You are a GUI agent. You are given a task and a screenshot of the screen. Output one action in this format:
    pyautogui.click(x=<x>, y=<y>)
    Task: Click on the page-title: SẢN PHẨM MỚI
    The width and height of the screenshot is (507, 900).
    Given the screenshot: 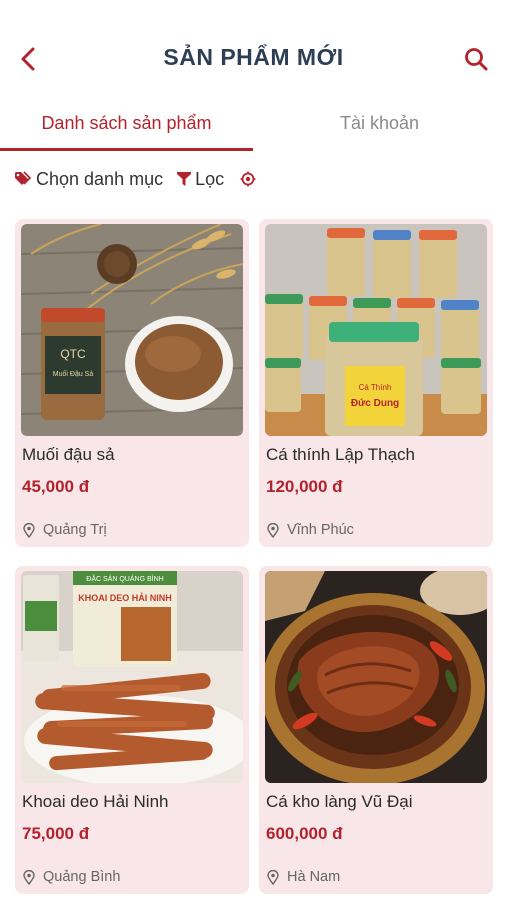 What is the action you would take?
    pyautogui.click(x=253, y=57)
    